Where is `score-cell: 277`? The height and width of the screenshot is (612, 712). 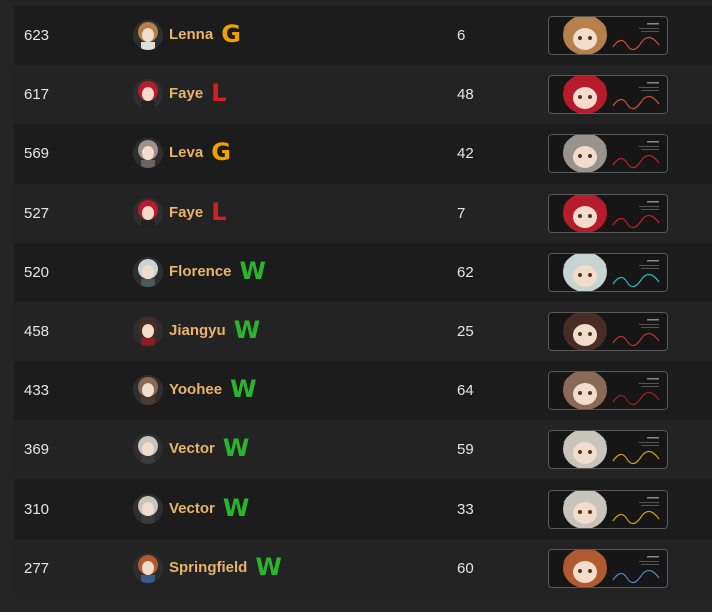
score-cell: 277 is located at coordinates (37, 568).